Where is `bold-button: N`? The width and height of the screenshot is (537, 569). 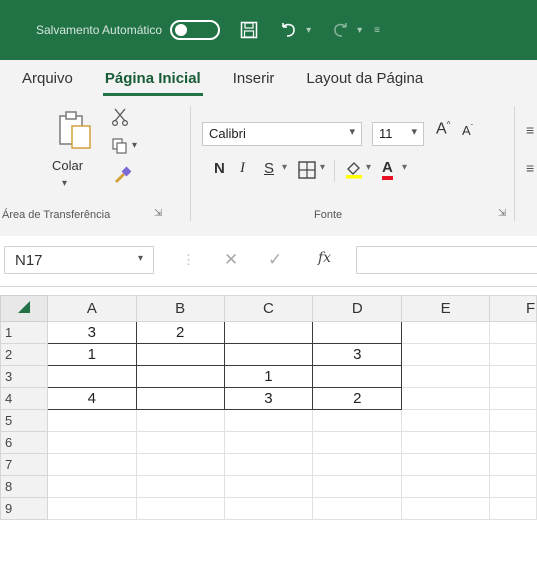
bold-button: N is located at coordinates (219, 168).